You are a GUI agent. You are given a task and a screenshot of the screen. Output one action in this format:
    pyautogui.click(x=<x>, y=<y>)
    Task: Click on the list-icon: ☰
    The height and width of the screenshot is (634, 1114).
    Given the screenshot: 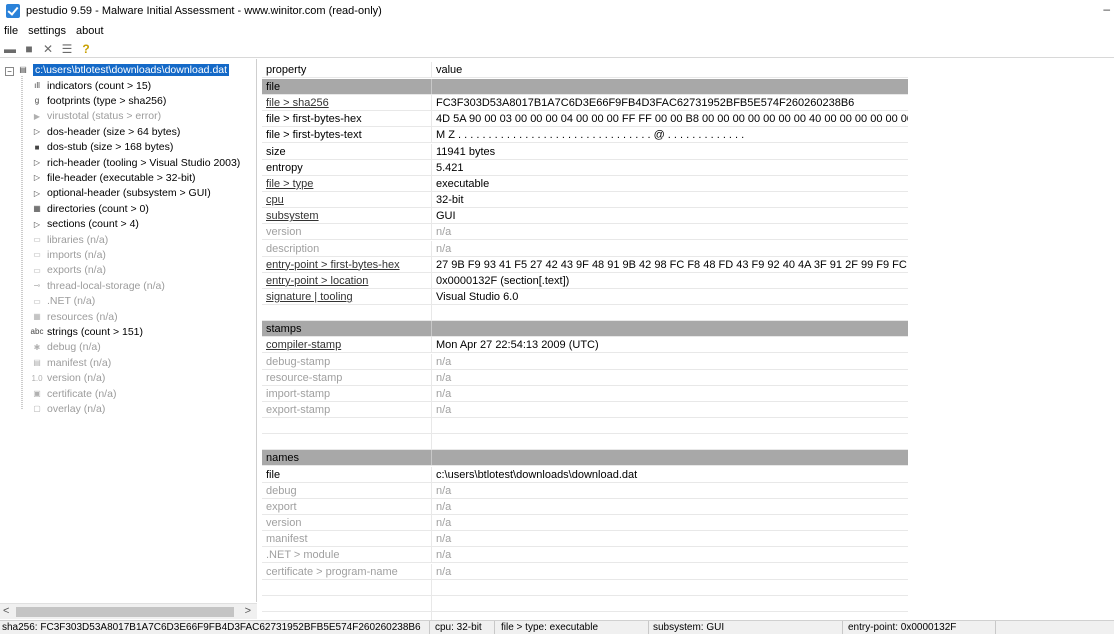 What is the action you would take?
    pyautogui.click(x=67, y=49)
    